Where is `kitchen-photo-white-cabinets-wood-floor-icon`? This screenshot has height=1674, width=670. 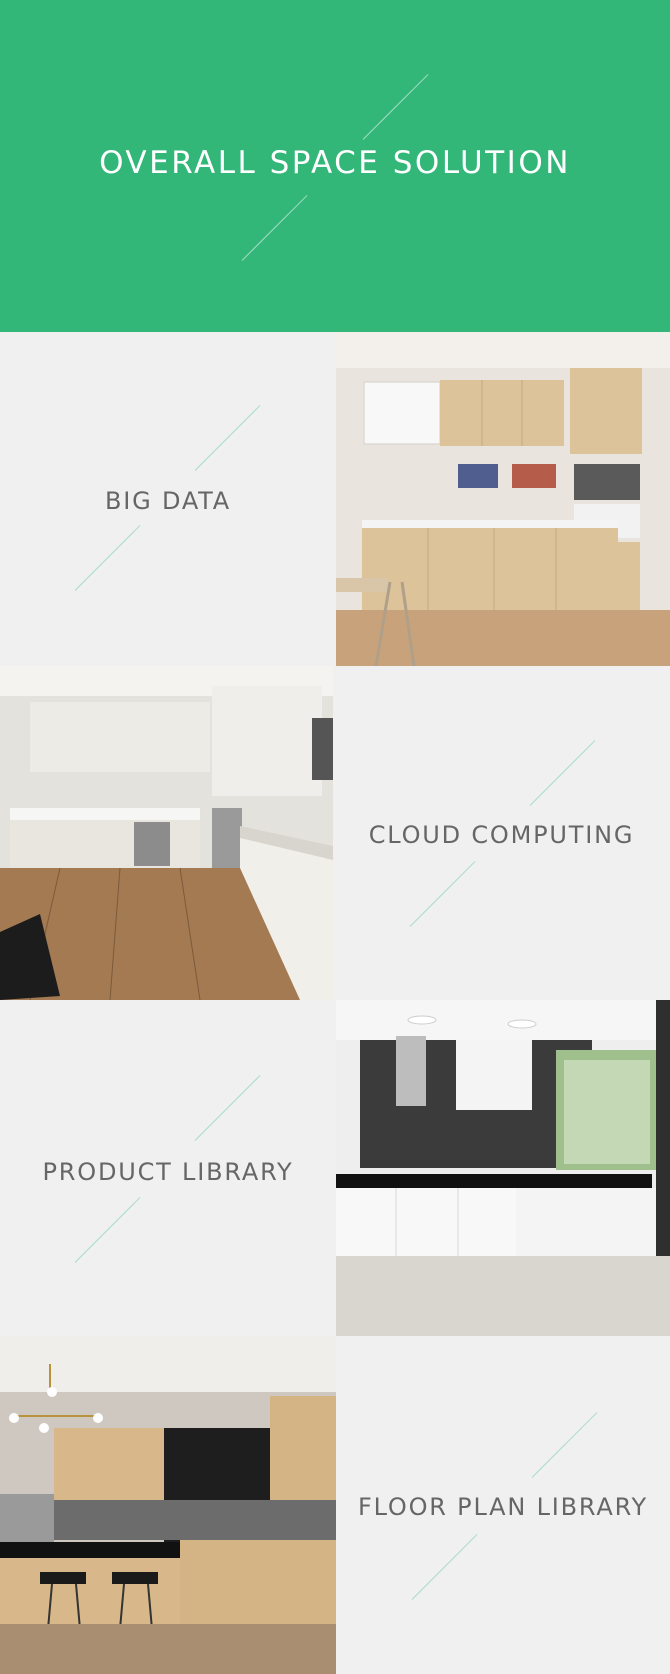 kitchen-photo-white-cabinets-wood-floor-icon is located at coordinates (166, 833).